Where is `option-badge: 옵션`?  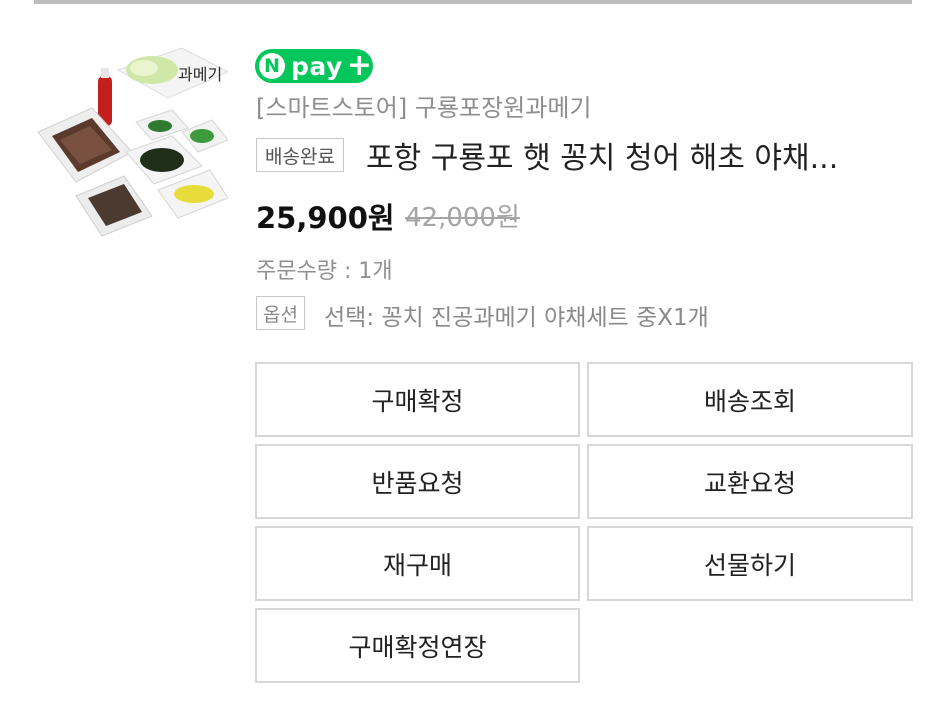
option-badge: 옵션 is located at coordinates (280, 313).